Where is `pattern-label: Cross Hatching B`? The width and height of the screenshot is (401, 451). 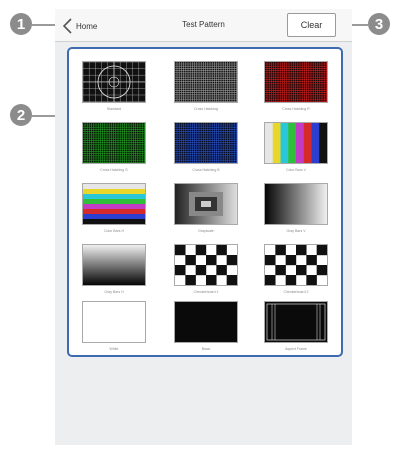 pattern-label: Cross Hatching B is located at coordinates (206, 170).